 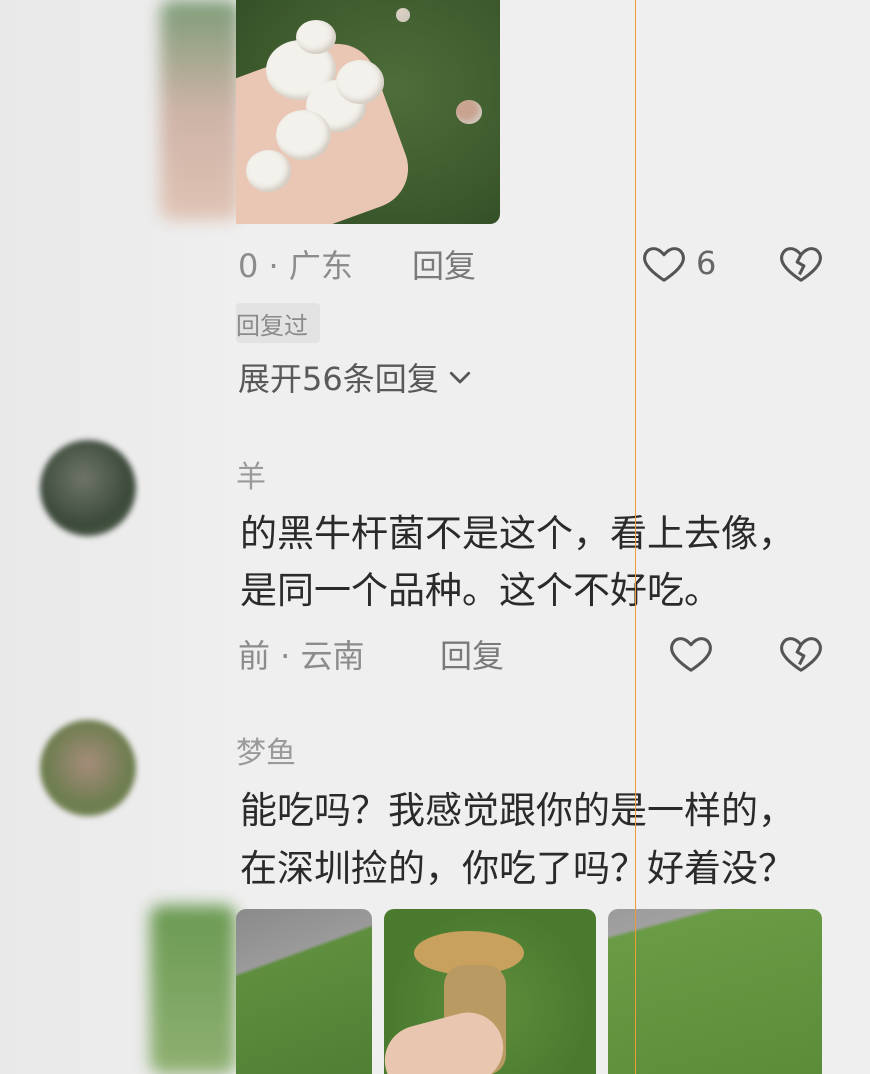 I want to click on comment-text-line: 是同一个品种。这个不好吃。, so click(x=480, y=590).